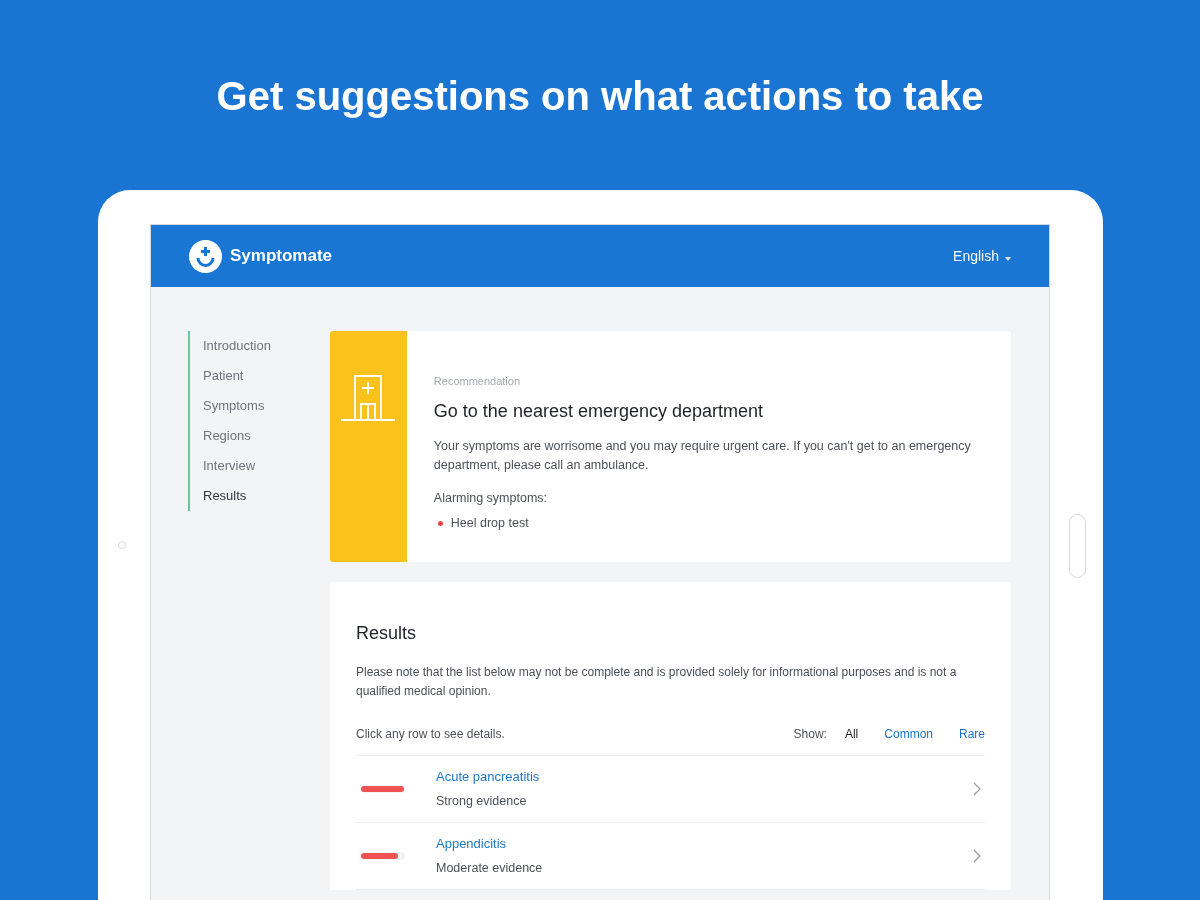 The height and width of the screenshot is (900, 1200). I want to click on filter-label: Show:, so click(810, 734).